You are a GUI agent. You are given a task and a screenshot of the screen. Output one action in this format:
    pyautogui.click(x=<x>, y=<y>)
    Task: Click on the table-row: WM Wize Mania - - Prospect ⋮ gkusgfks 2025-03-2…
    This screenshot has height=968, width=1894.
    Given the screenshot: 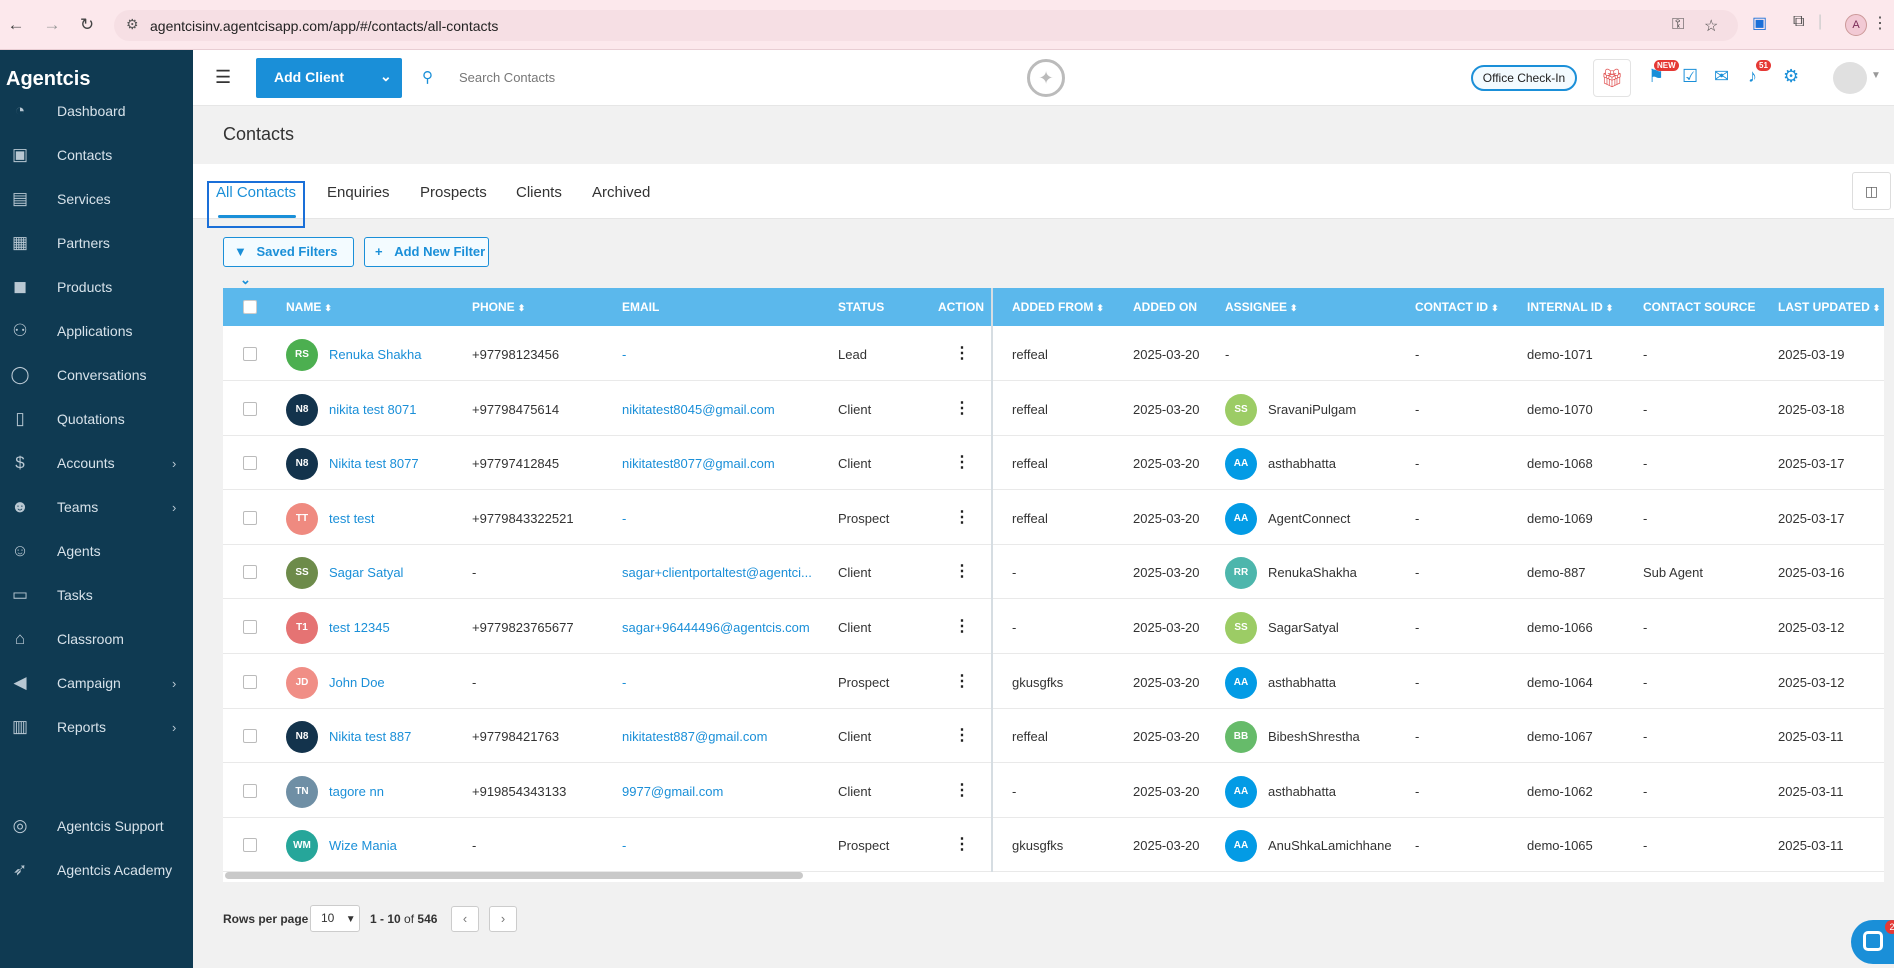 What is the action you would take?
    pyautogui.click(x=1053, y=845)
    